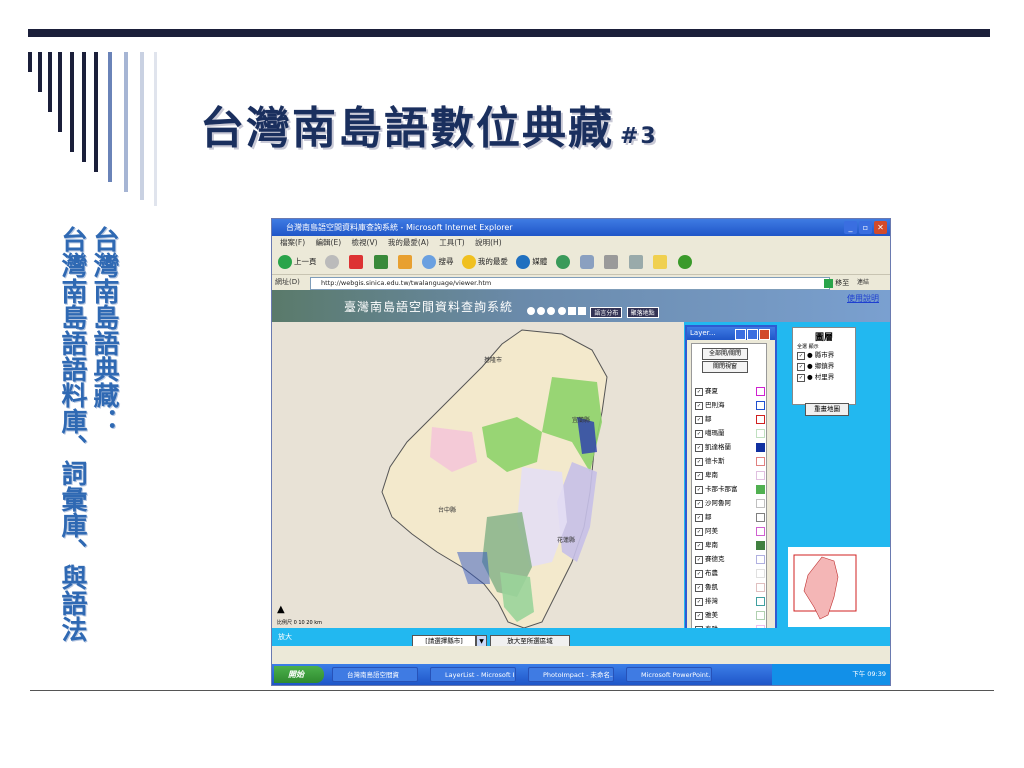 This screenshot has width=1024, height=768. What do you see at coordinates (713, 447) in the screenshot?
I see `layer-item: ✓ 凱達格蘭` at bounding box center [713, 447].